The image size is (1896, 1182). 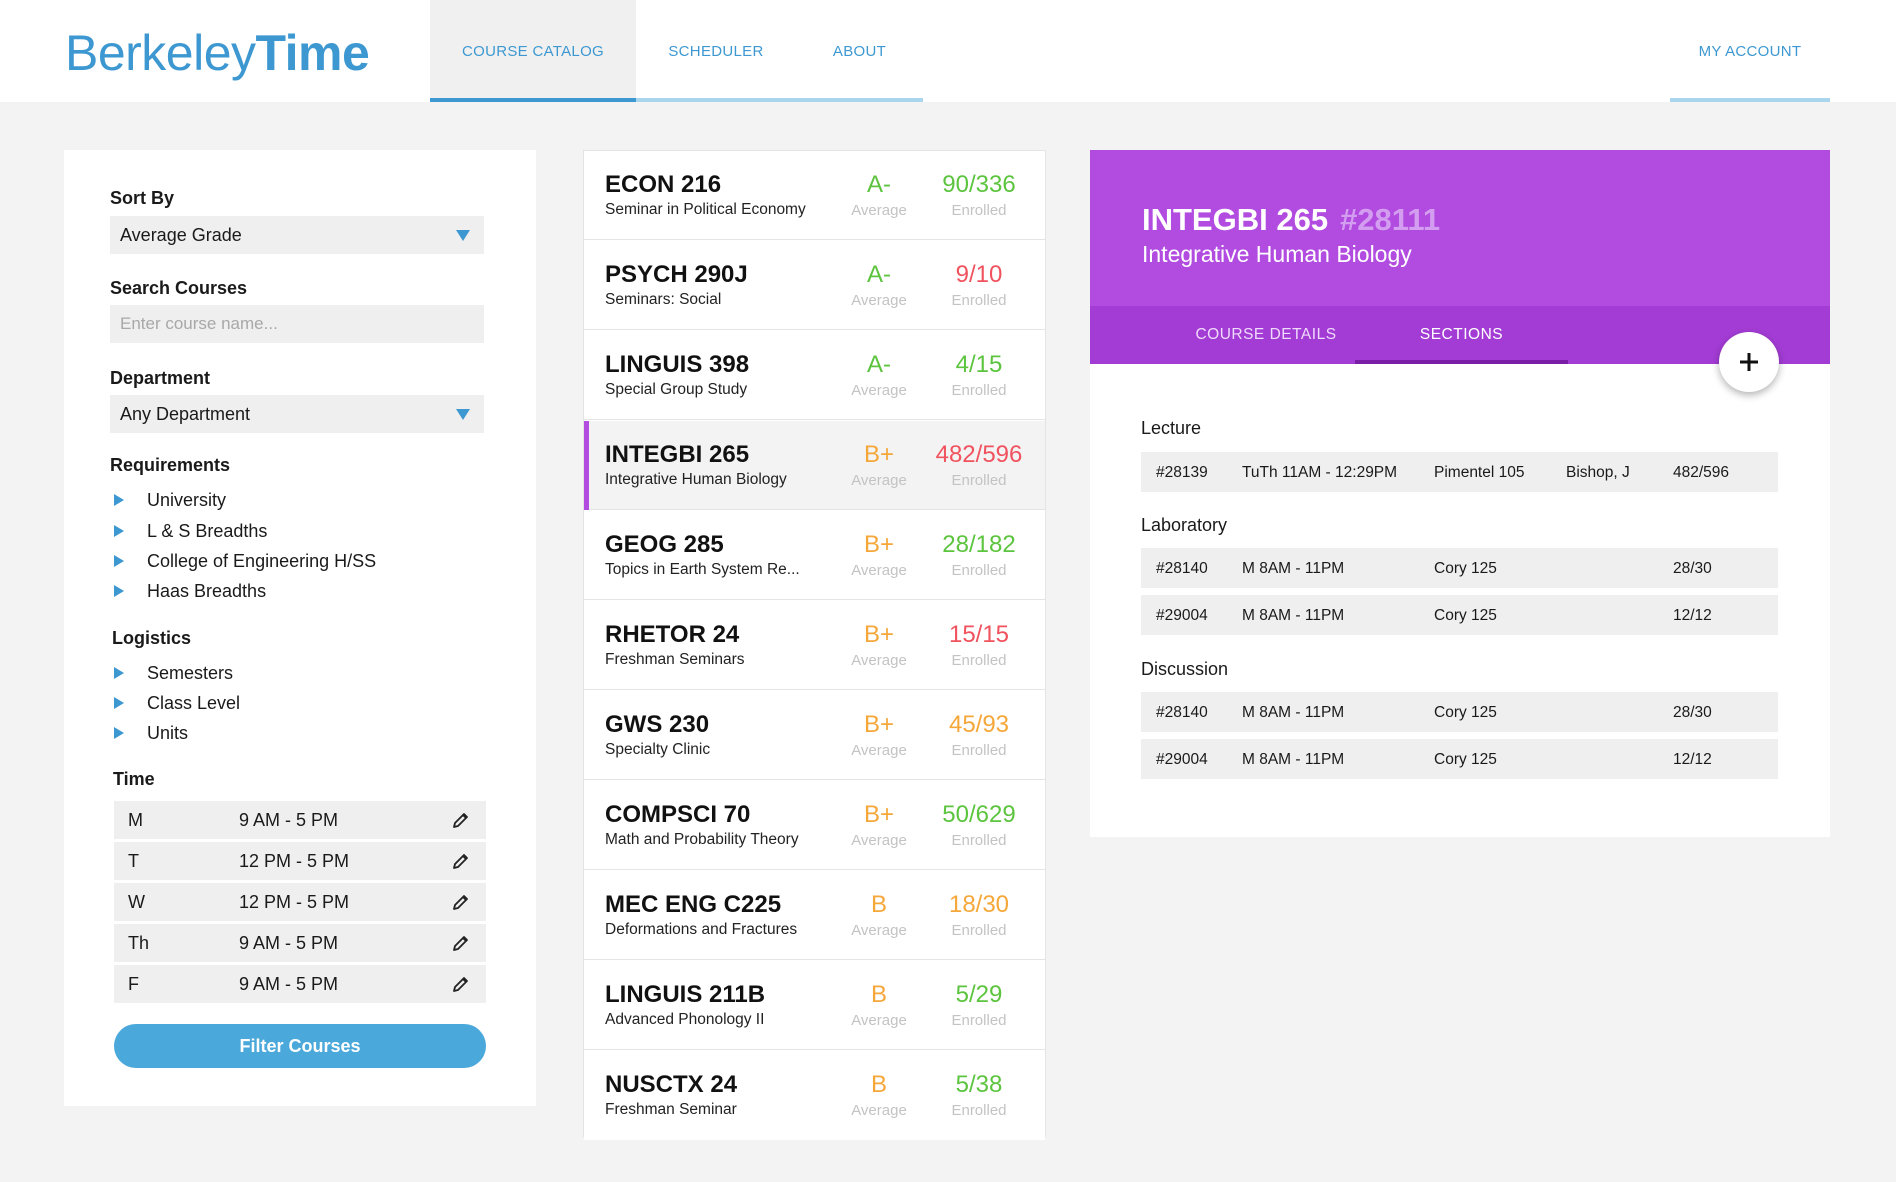 I want to click on tab-sections-label: SECTIONS, so click(x=1461, y=334).